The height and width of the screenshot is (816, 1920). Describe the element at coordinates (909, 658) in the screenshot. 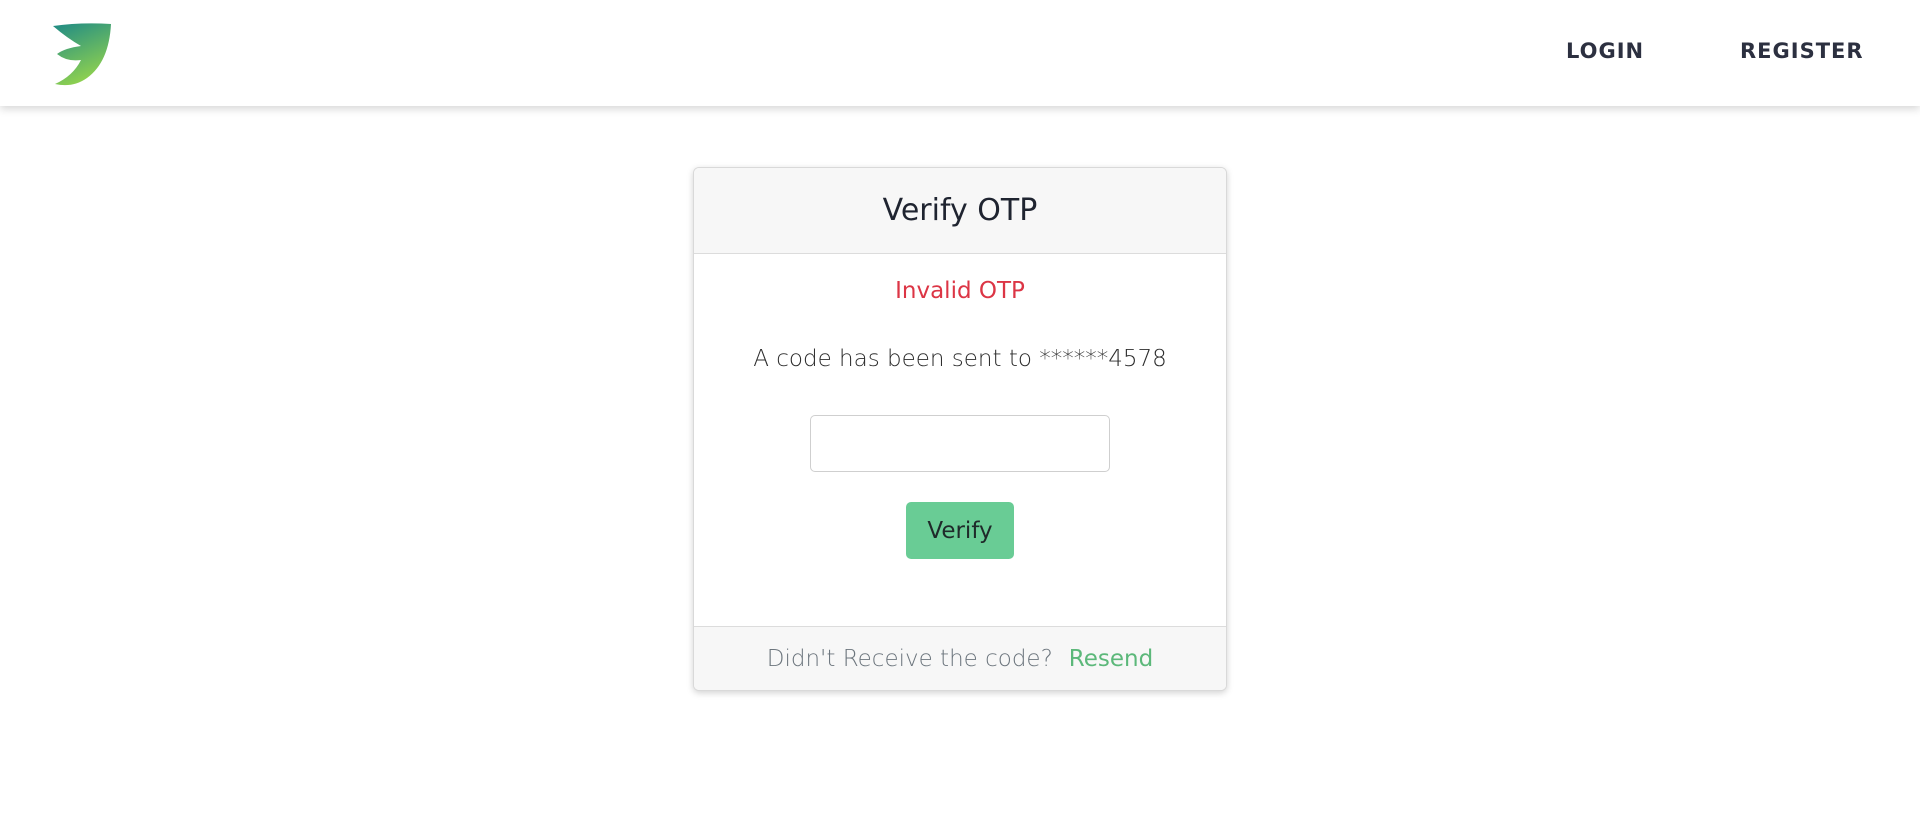

I see `resend-prompt-text: Didn't Receive the code?` at that location.